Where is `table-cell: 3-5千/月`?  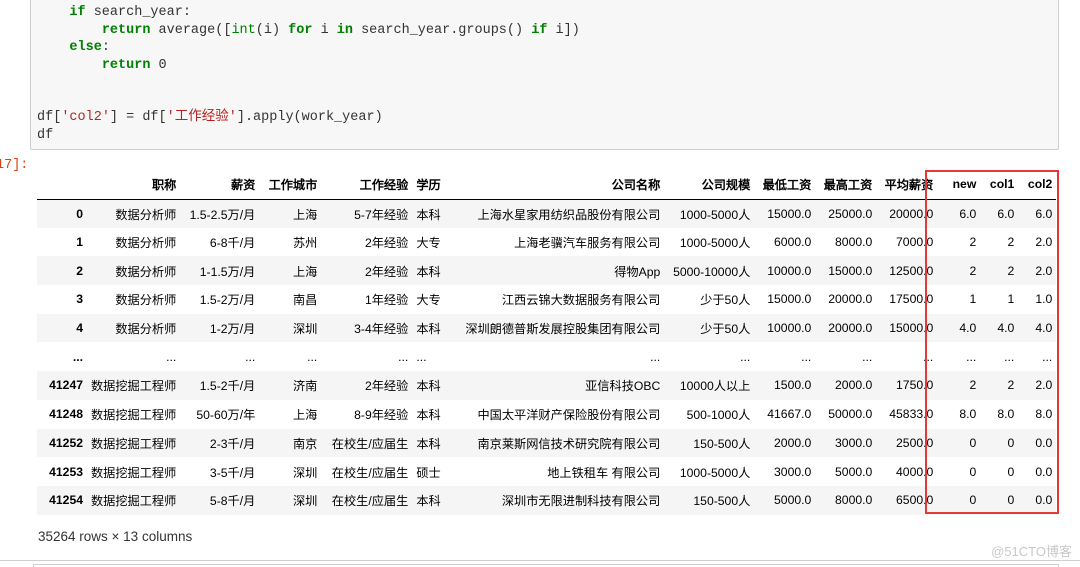 table-cell: 3-5千/月 is located at coordinates (232, 472).